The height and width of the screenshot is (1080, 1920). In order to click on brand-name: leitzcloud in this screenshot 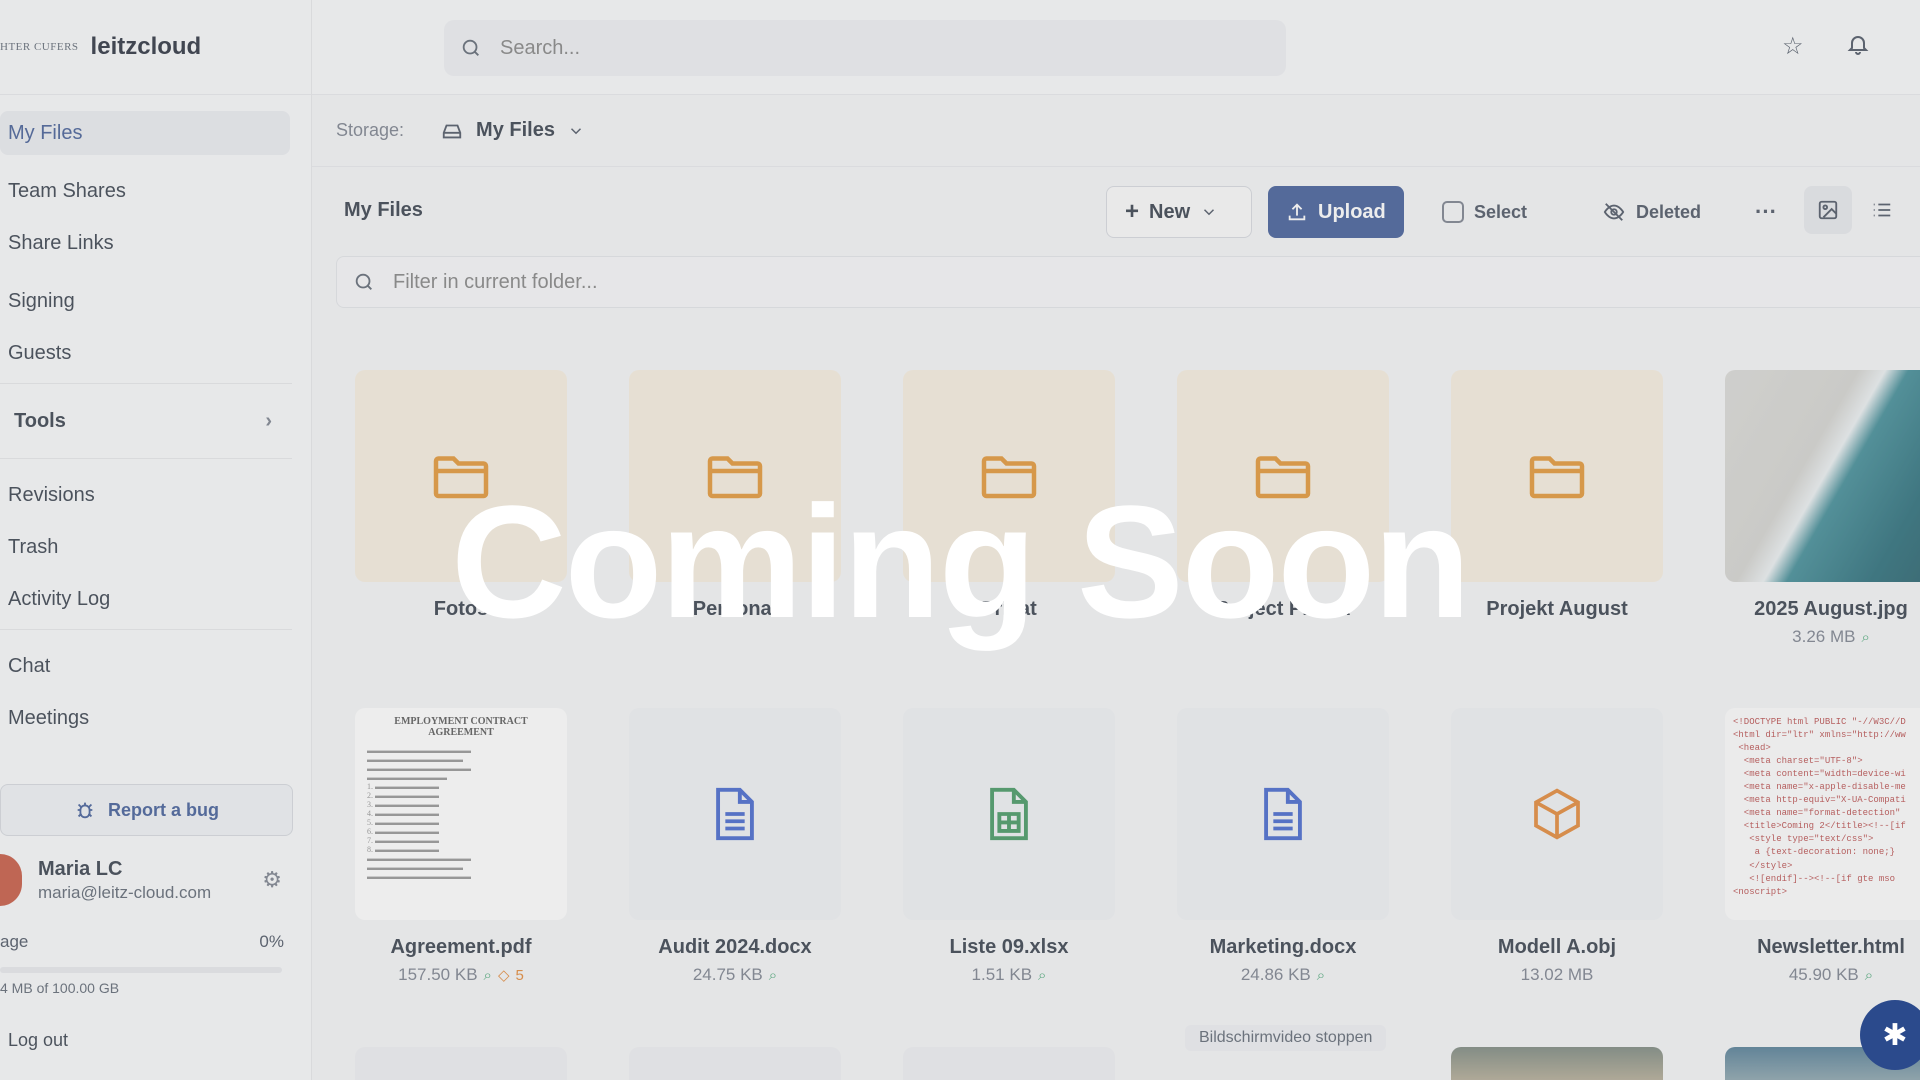, I will do `click(146, 47)`.